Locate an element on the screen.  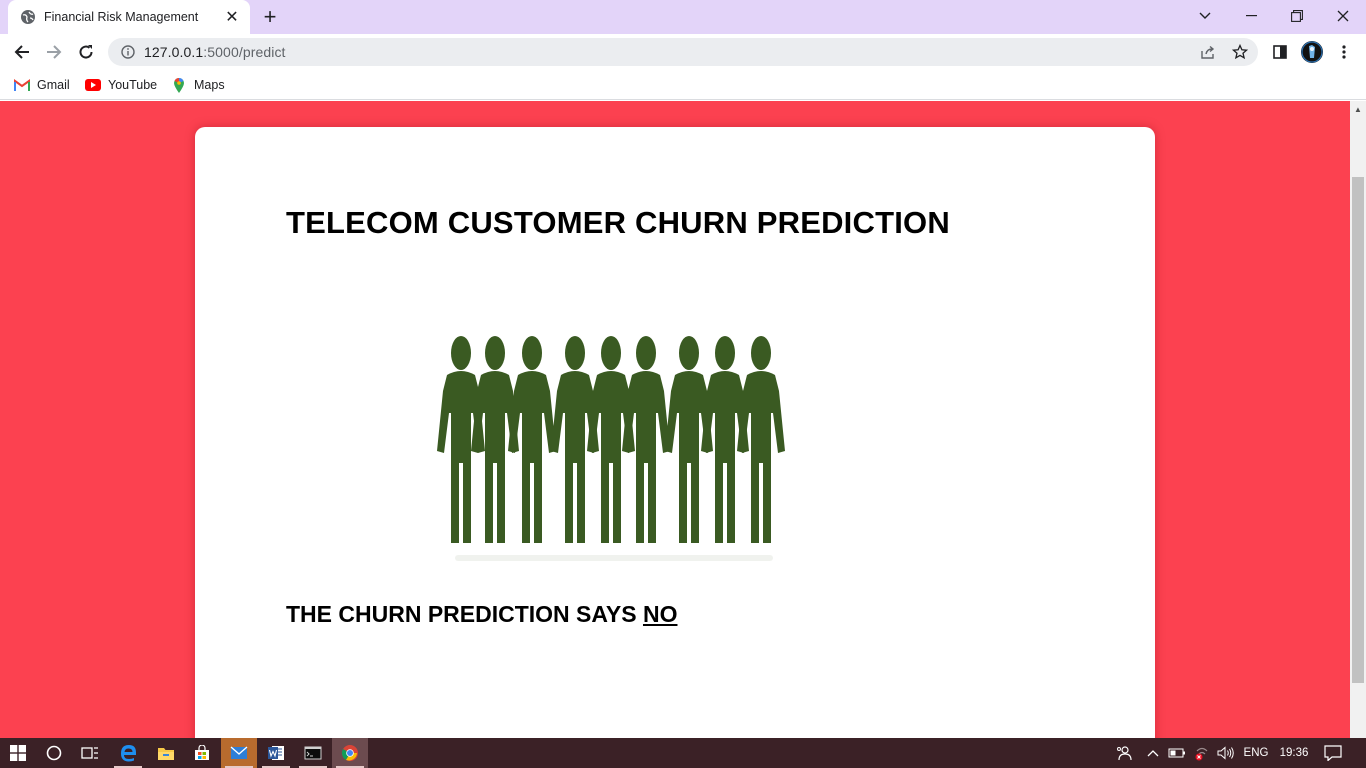
wifi-disconnected-icon is located at coordinates (1202, 753).